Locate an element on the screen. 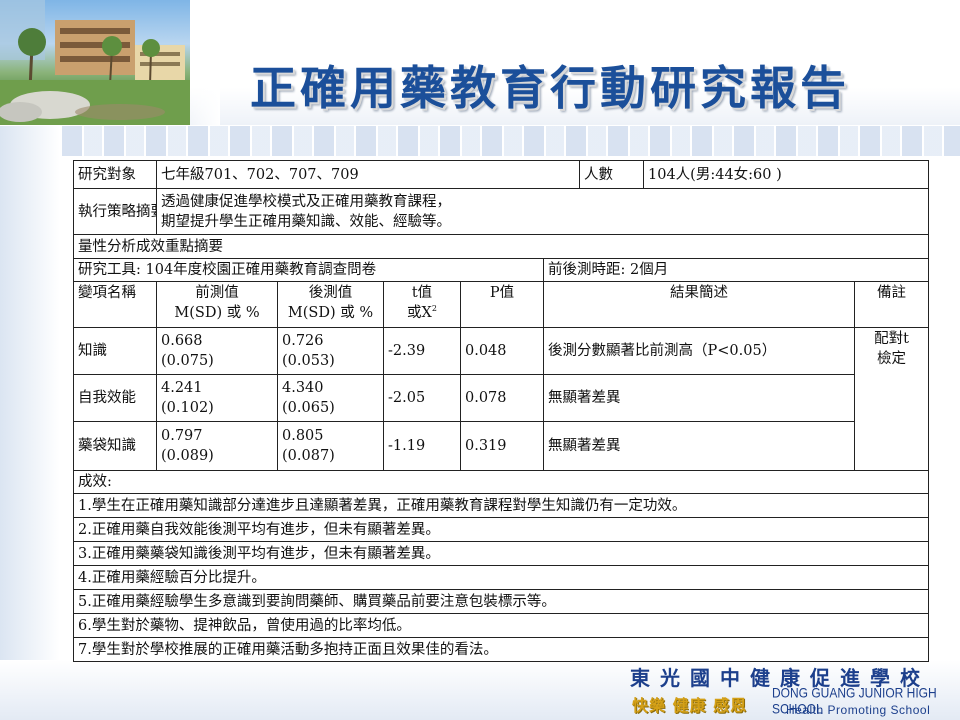  row-pre: 0.668 (0.075) is located at coordinates (217, 351).